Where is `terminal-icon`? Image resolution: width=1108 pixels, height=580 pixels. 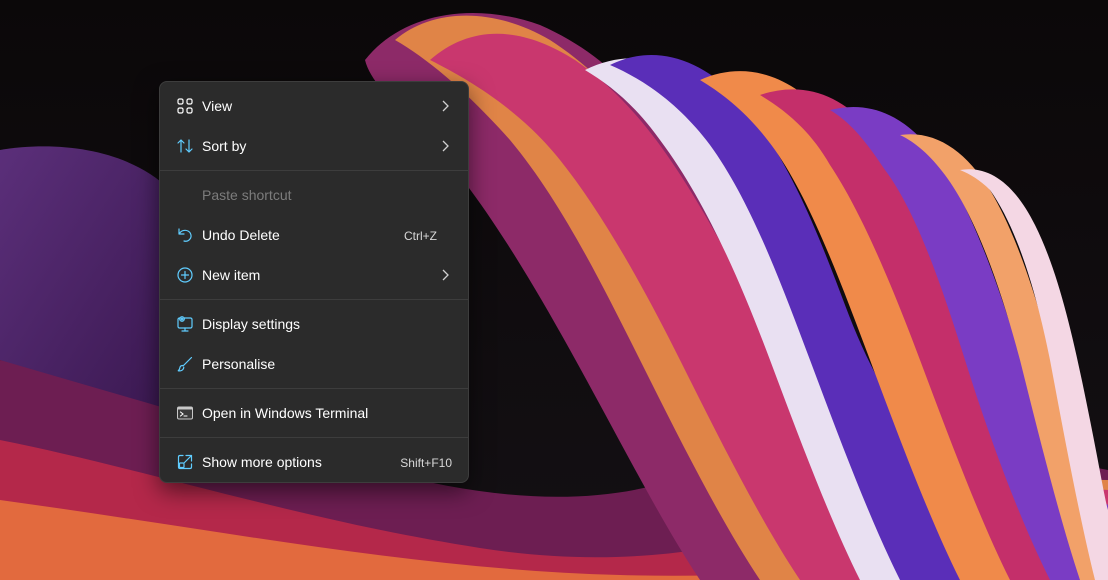
terminal-icon is located at coordinates (185, 413).